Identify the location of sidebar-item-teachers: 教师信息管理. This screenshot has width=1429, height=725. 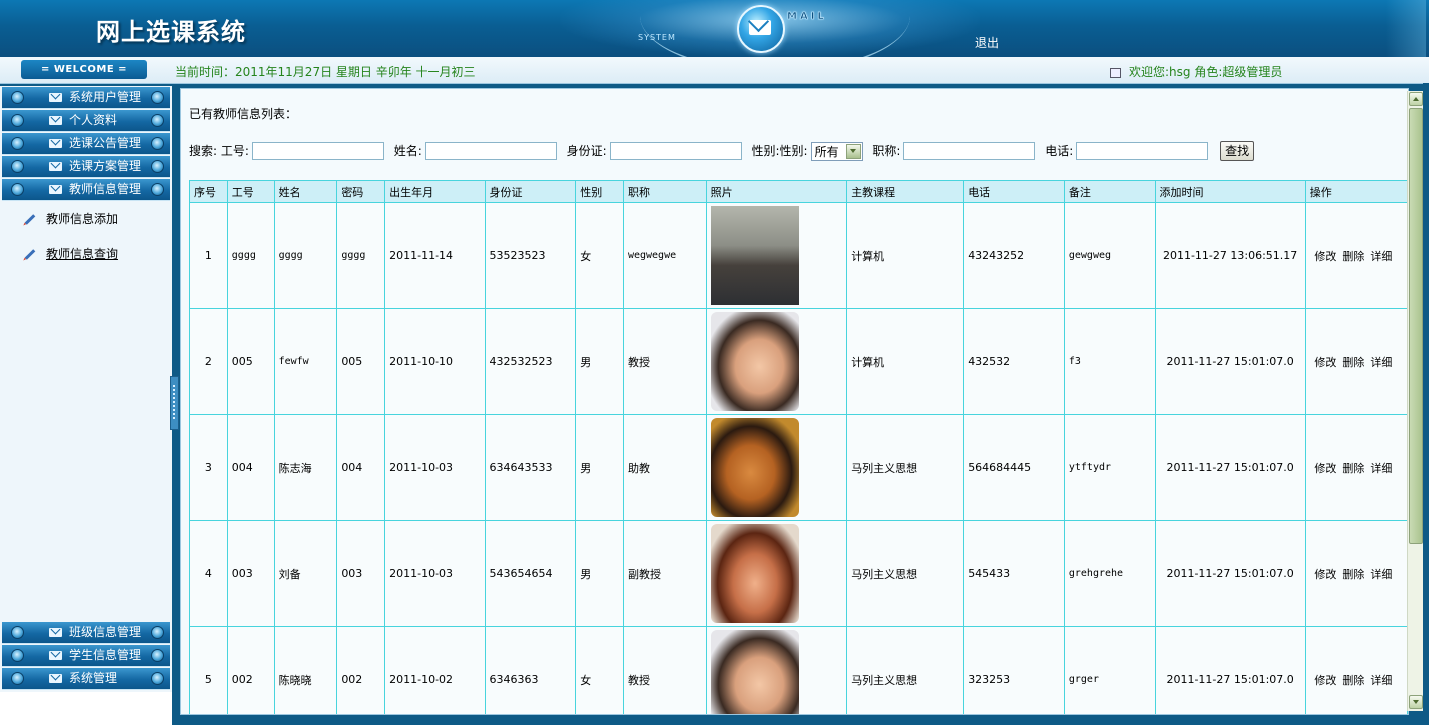
(86, 190).